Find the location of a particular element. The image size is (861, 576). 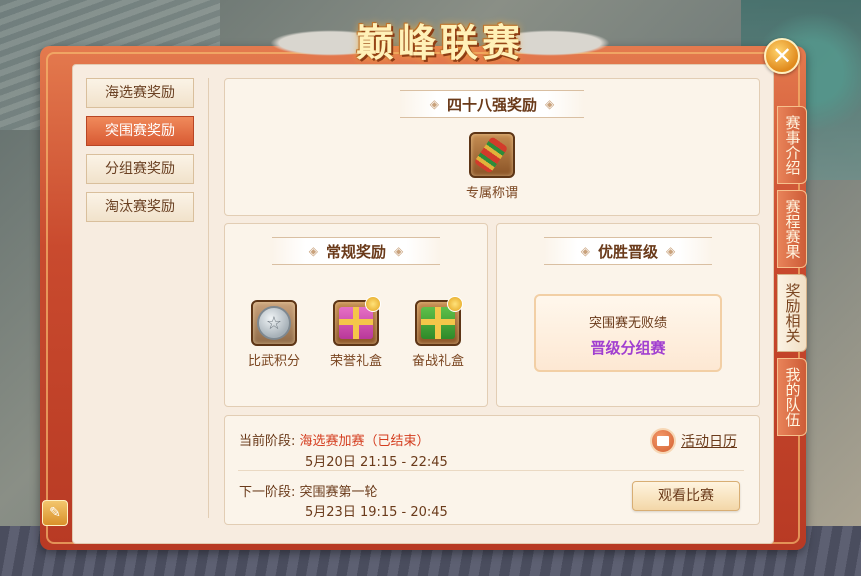

top48-section-title: ◈ 四十八强奖励 ◈ is located at coordinates (492, 104).